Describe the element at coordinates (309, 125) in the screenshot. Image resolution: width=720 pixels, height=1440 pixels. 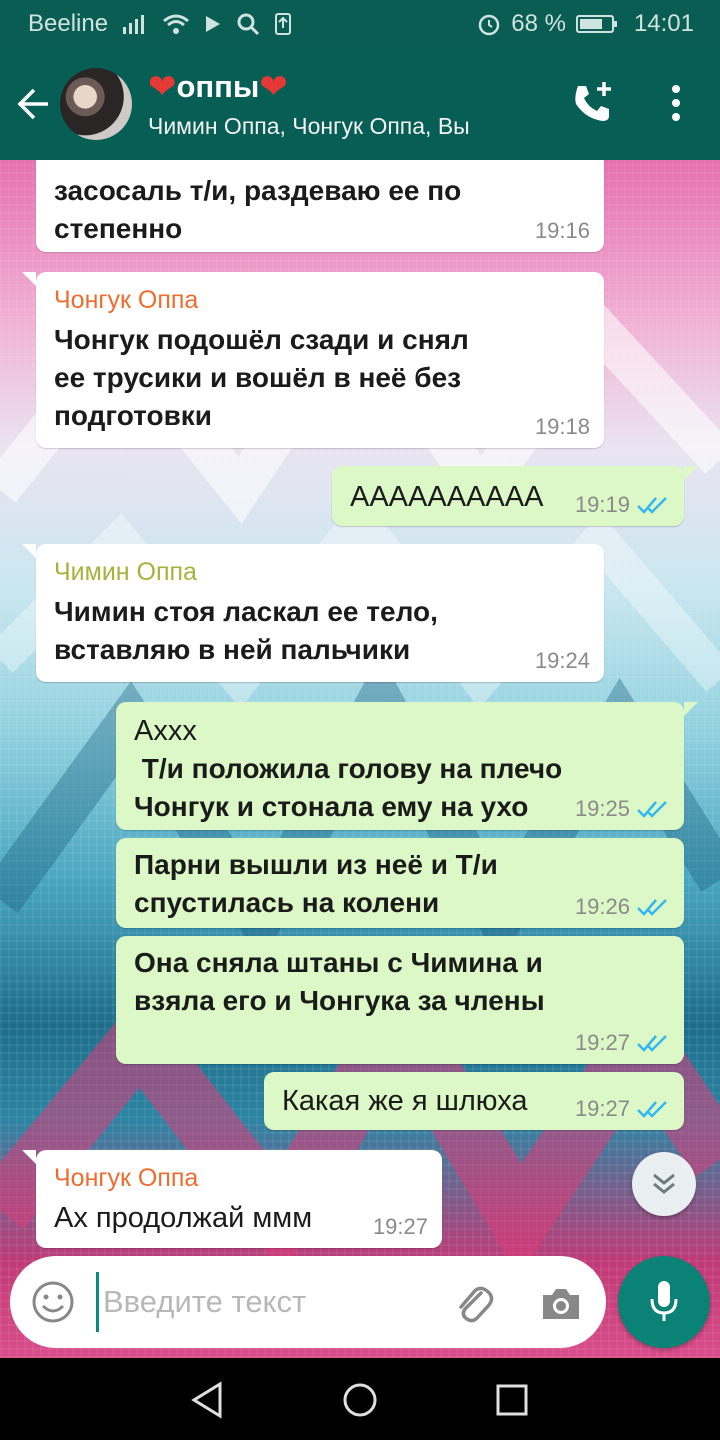
I see `chat-participants: Чимин Оппа, Чонгук Оппа, Вы` at that location.